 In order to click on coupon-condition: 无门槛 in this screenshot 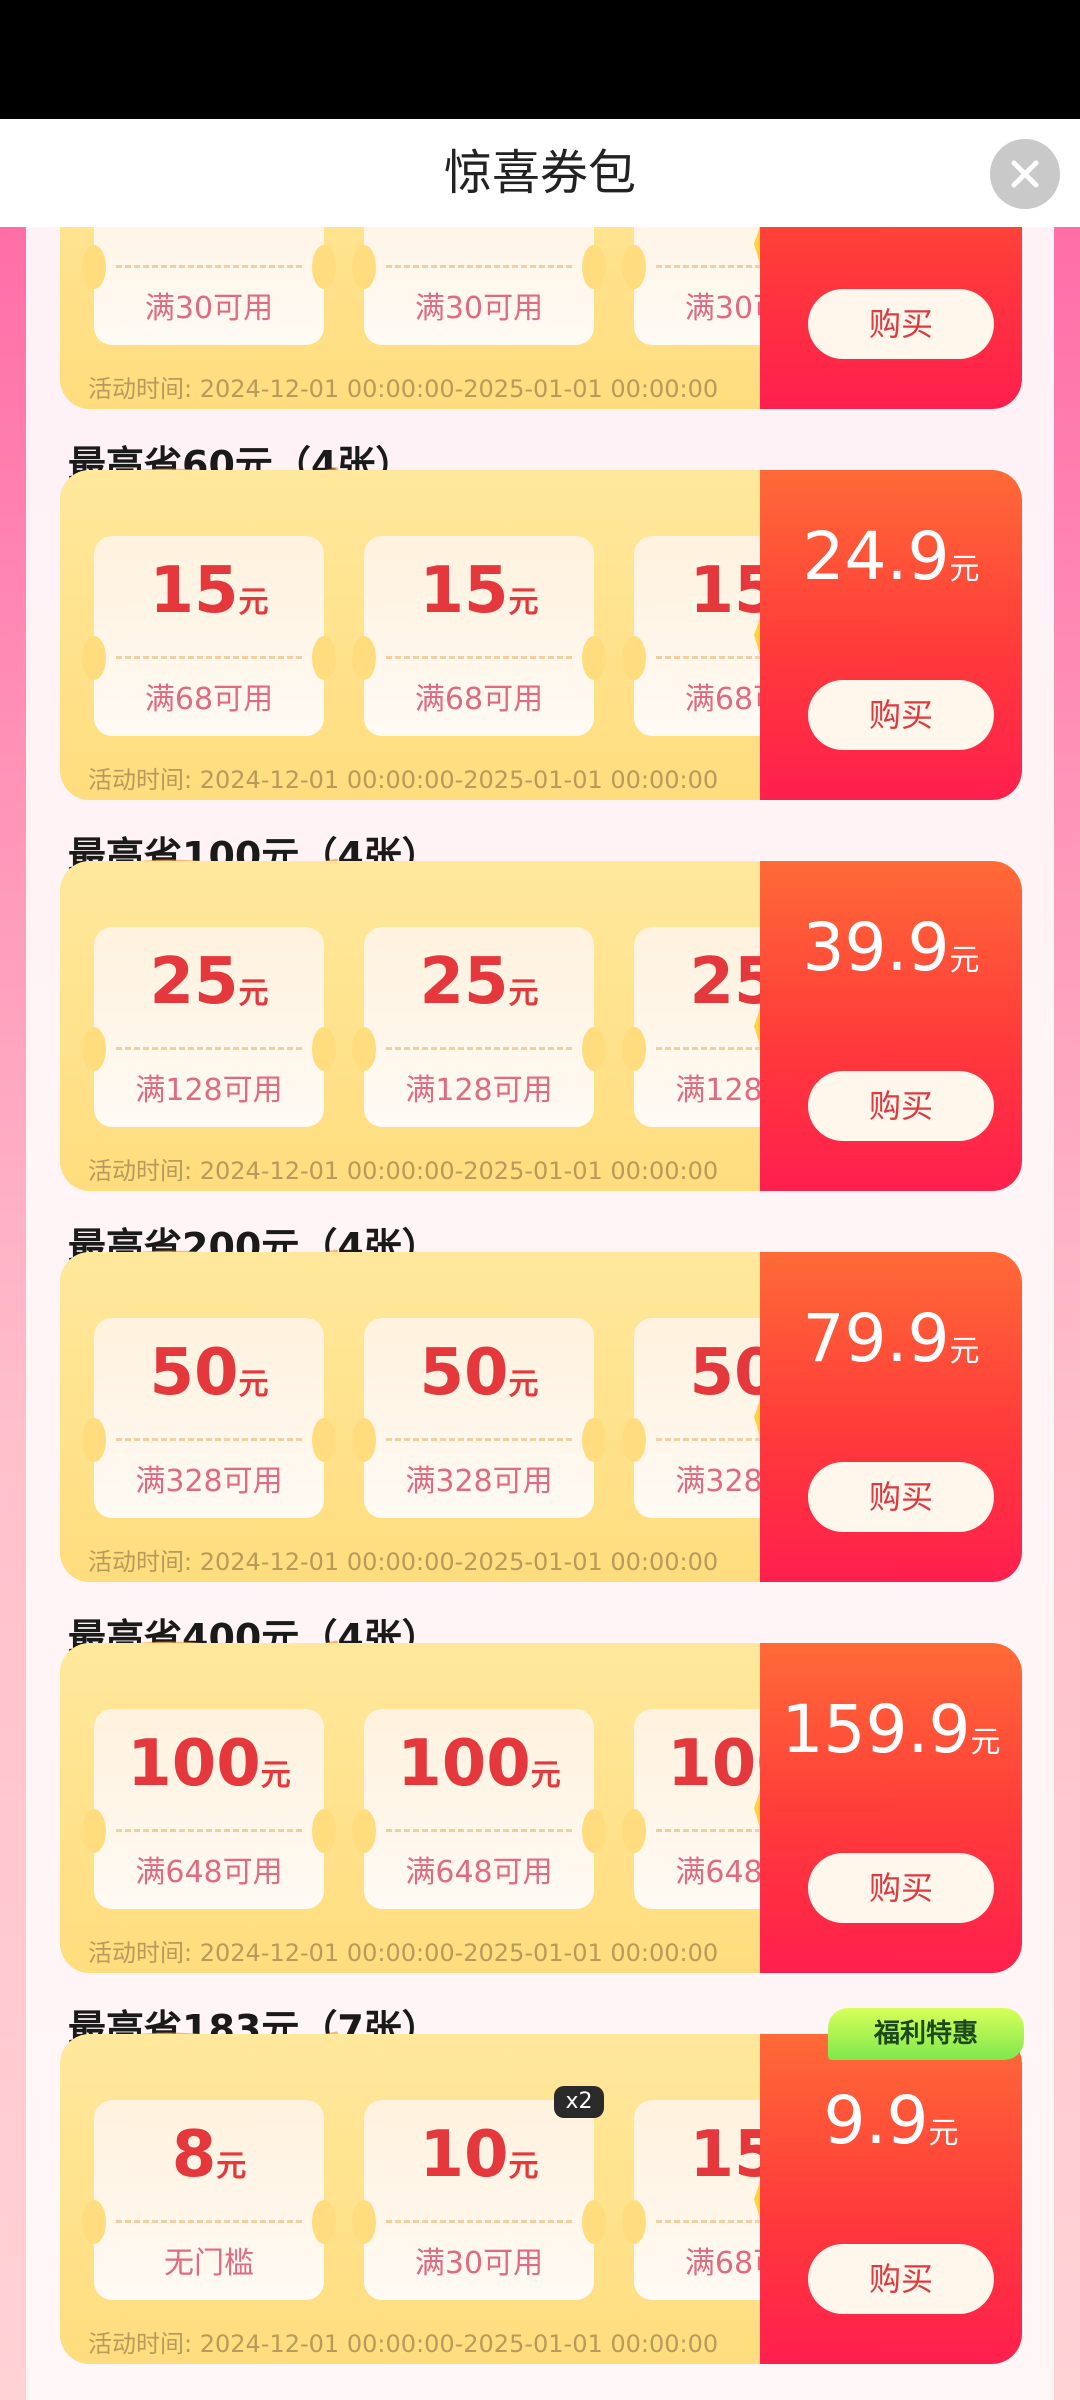, I will do `click(209, 2263)`.